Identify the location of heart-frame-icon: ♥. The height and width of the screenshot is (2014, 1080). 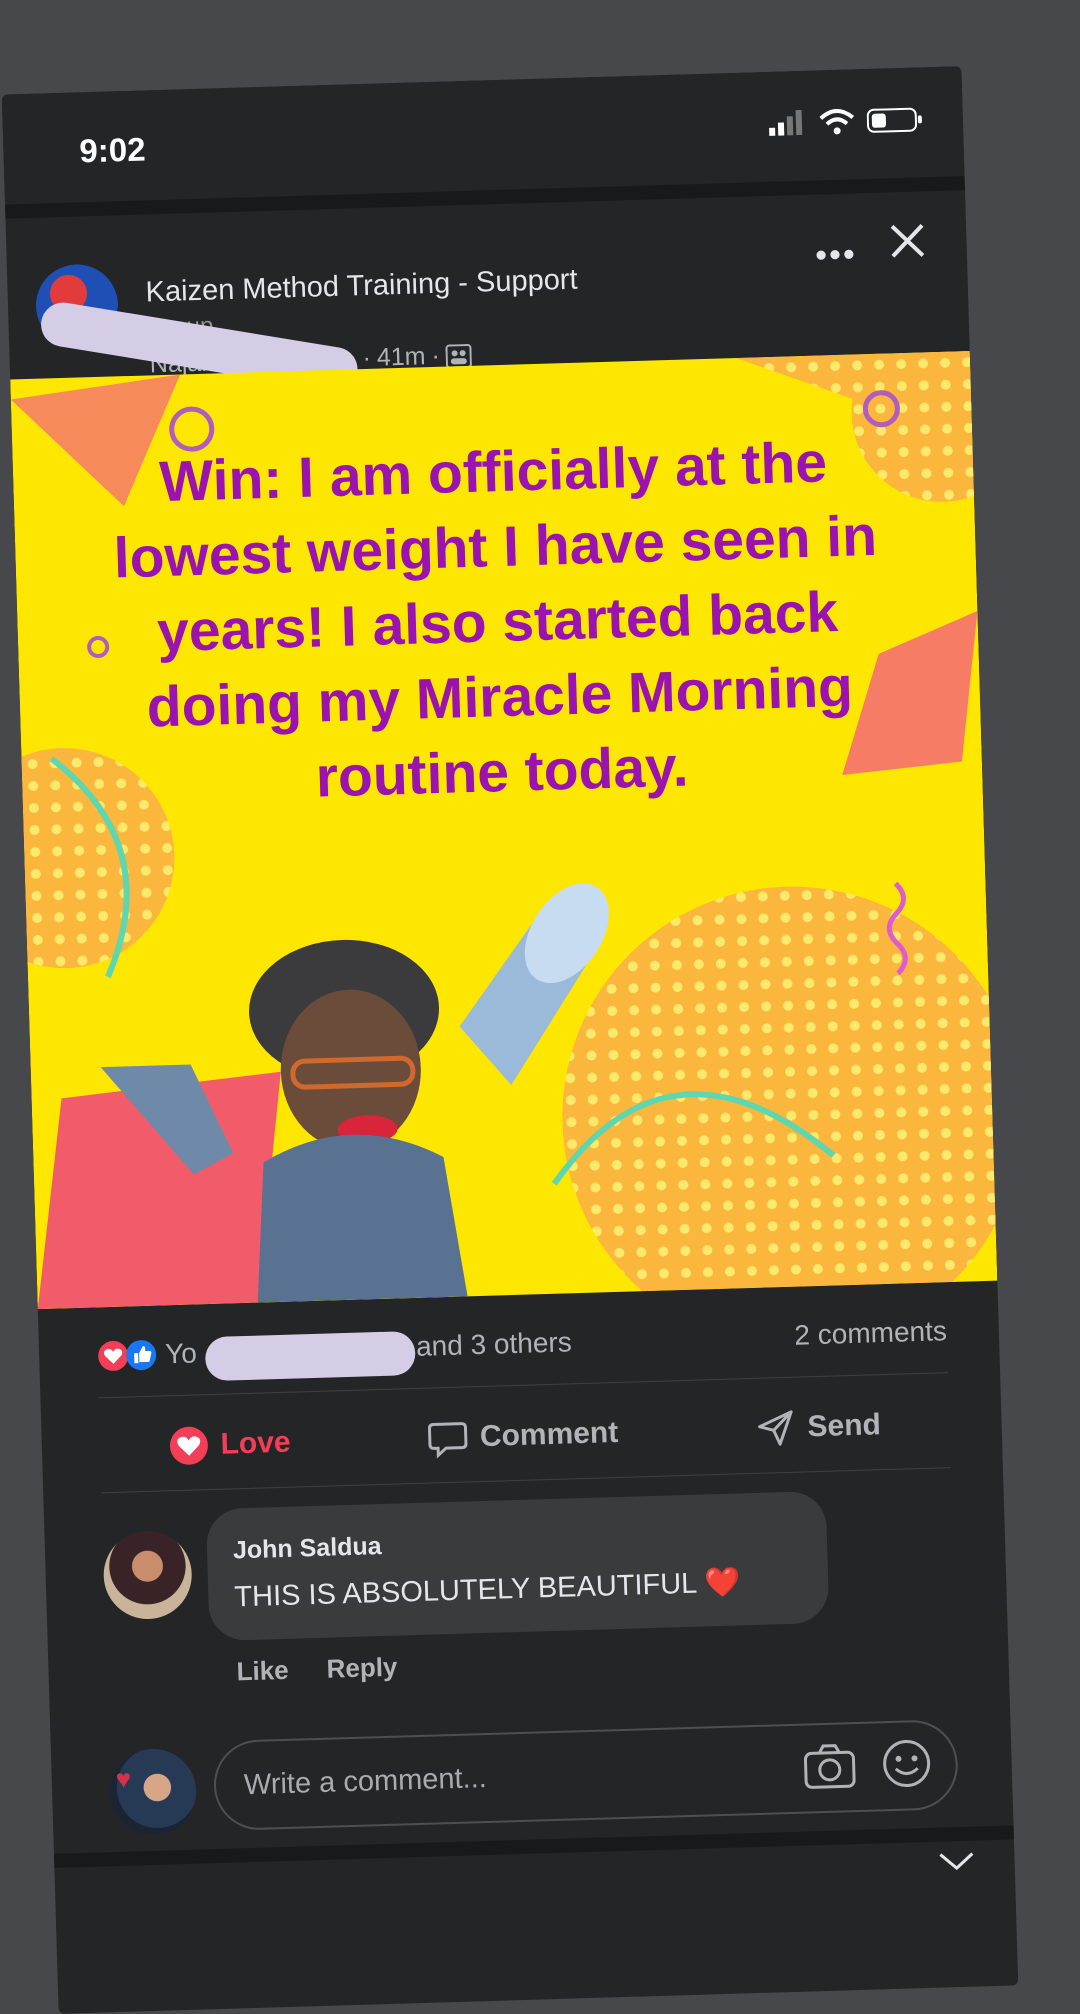
(123, 1779).